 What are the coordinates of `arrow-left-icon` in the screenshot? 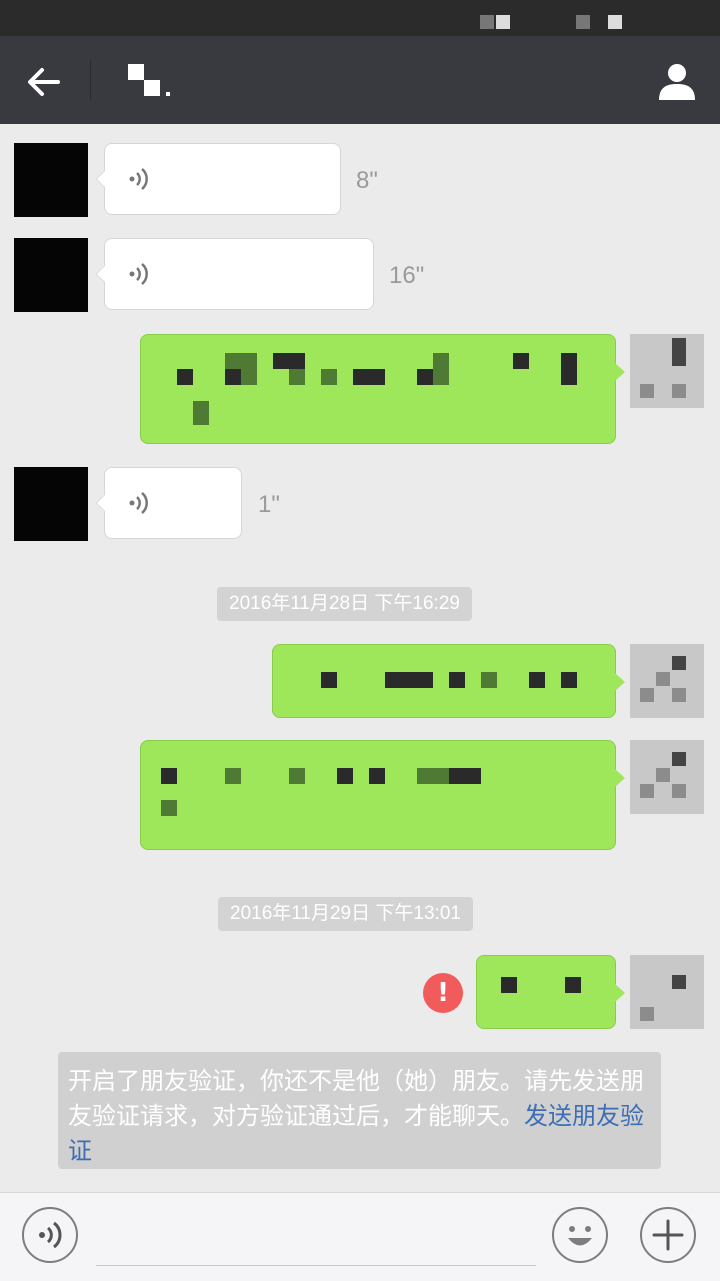 It's located at (44, 82).